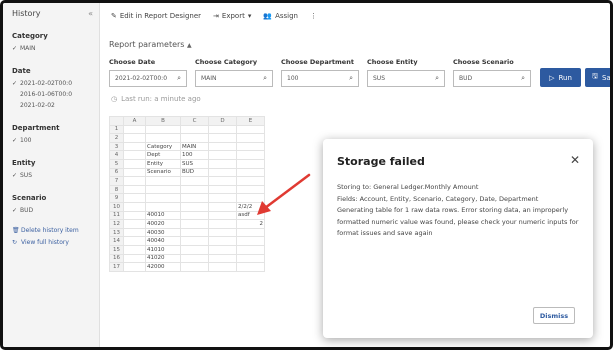  Describe the element at coordinates (163, 121) in the screenshot. I see `column-header: B` at that location.